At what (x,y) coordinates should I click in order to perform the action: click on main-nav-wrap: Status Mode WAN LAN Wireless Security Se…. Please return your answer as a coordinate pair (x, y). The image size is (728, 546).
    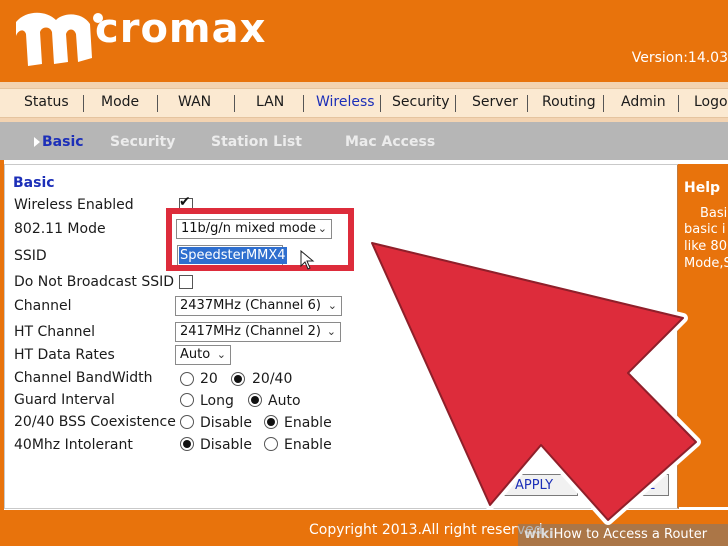
    Looking at the image, I should click on (364, 102).